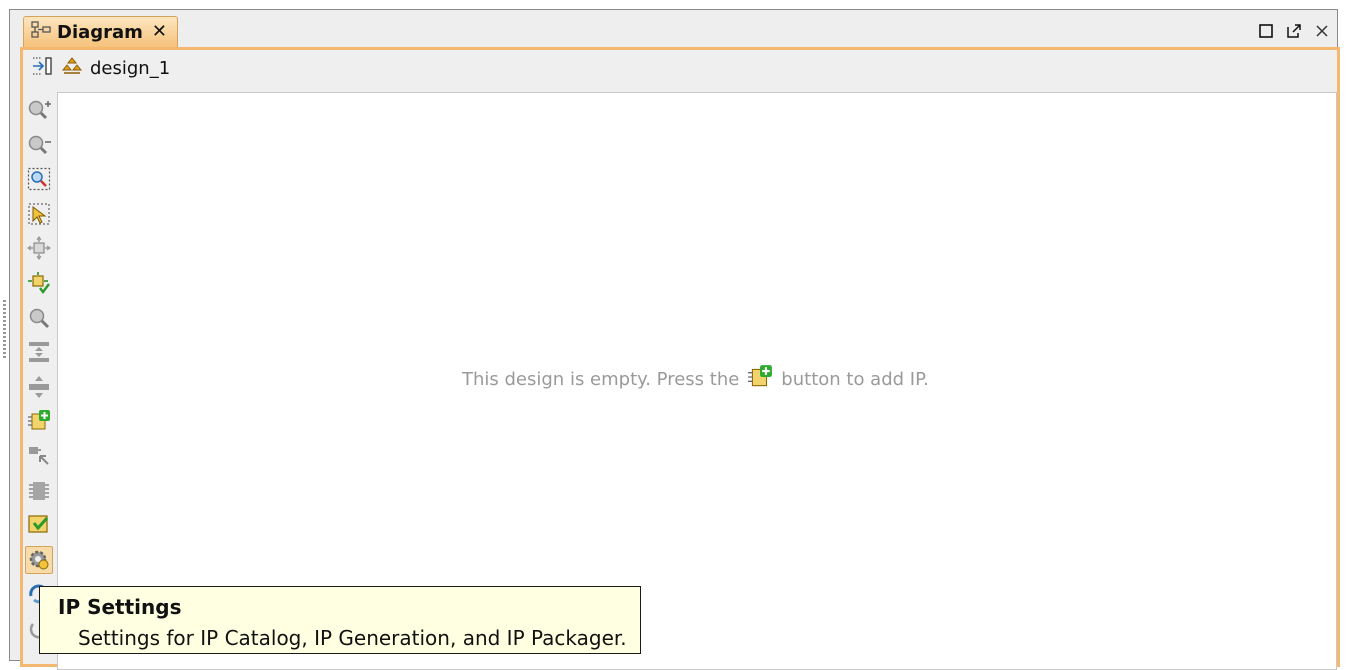 The width and height of the screenshot is (1346, 670). What do you see at coordinates (1322, 31) in the screenshot?
I see `close-icon` at bounding box center [1322, 31].